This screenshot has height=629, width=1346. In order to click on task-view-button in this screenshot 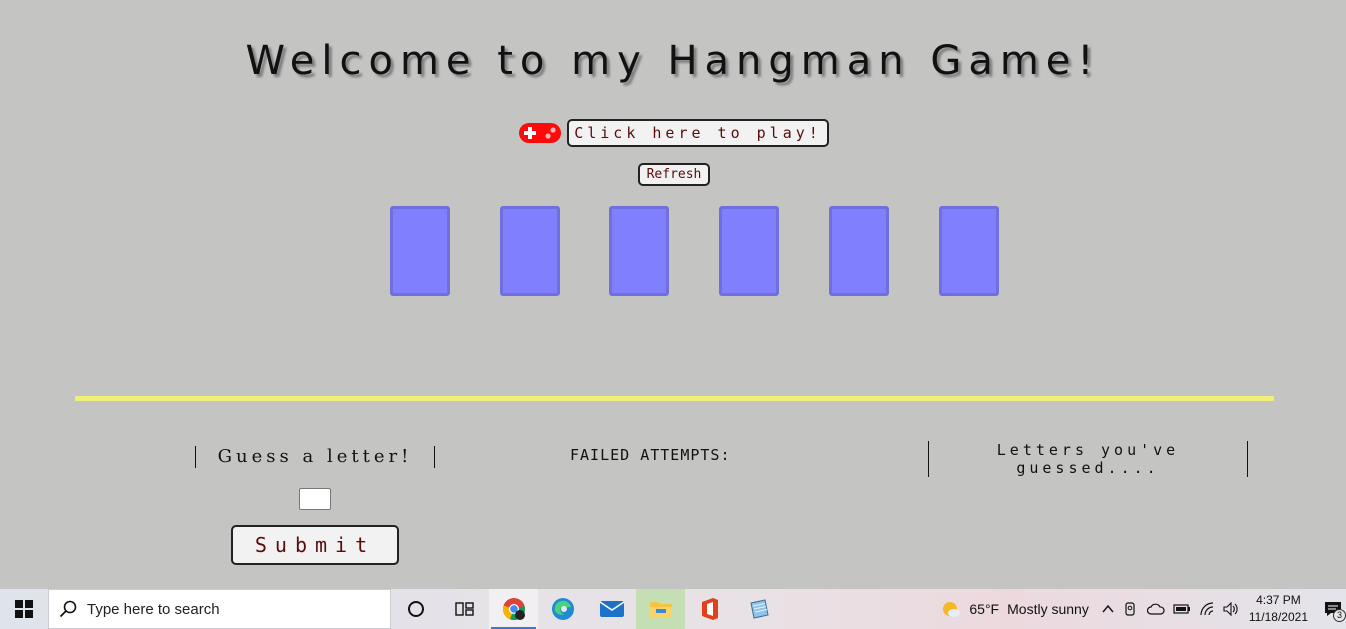, I will do `click(464, 609)`.